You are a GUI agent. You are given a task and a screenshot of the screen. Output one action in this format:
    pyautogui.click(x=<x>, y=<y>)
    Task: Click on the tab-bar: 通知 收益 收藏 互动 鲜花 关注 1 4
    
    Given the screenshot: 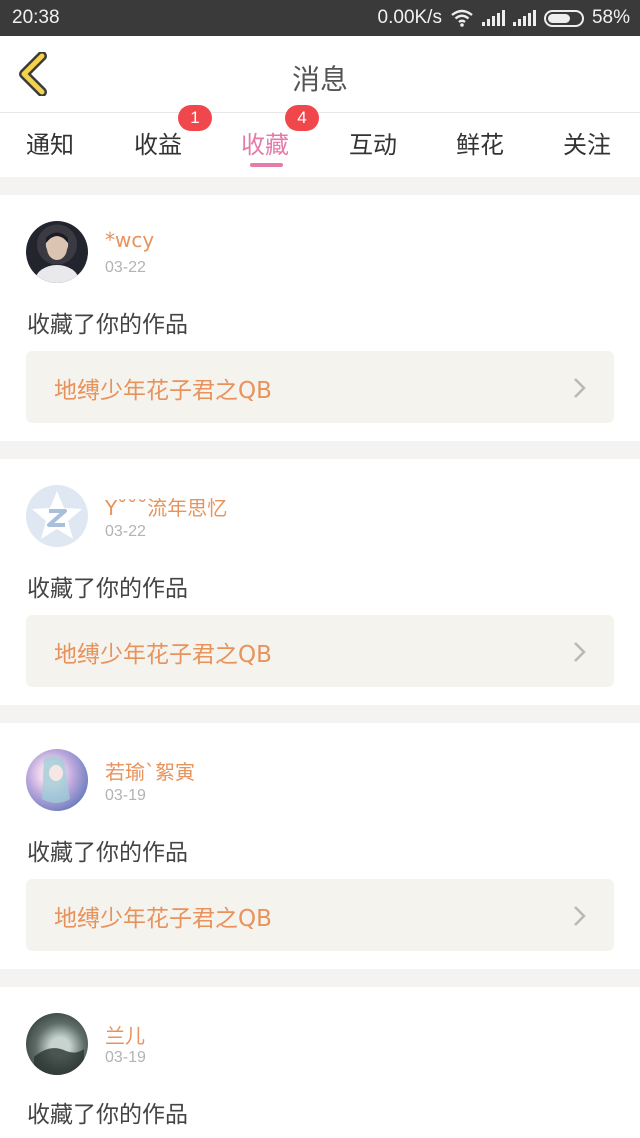 What is the action you would take?
    pyautogui.click(x=320, y=141)
    